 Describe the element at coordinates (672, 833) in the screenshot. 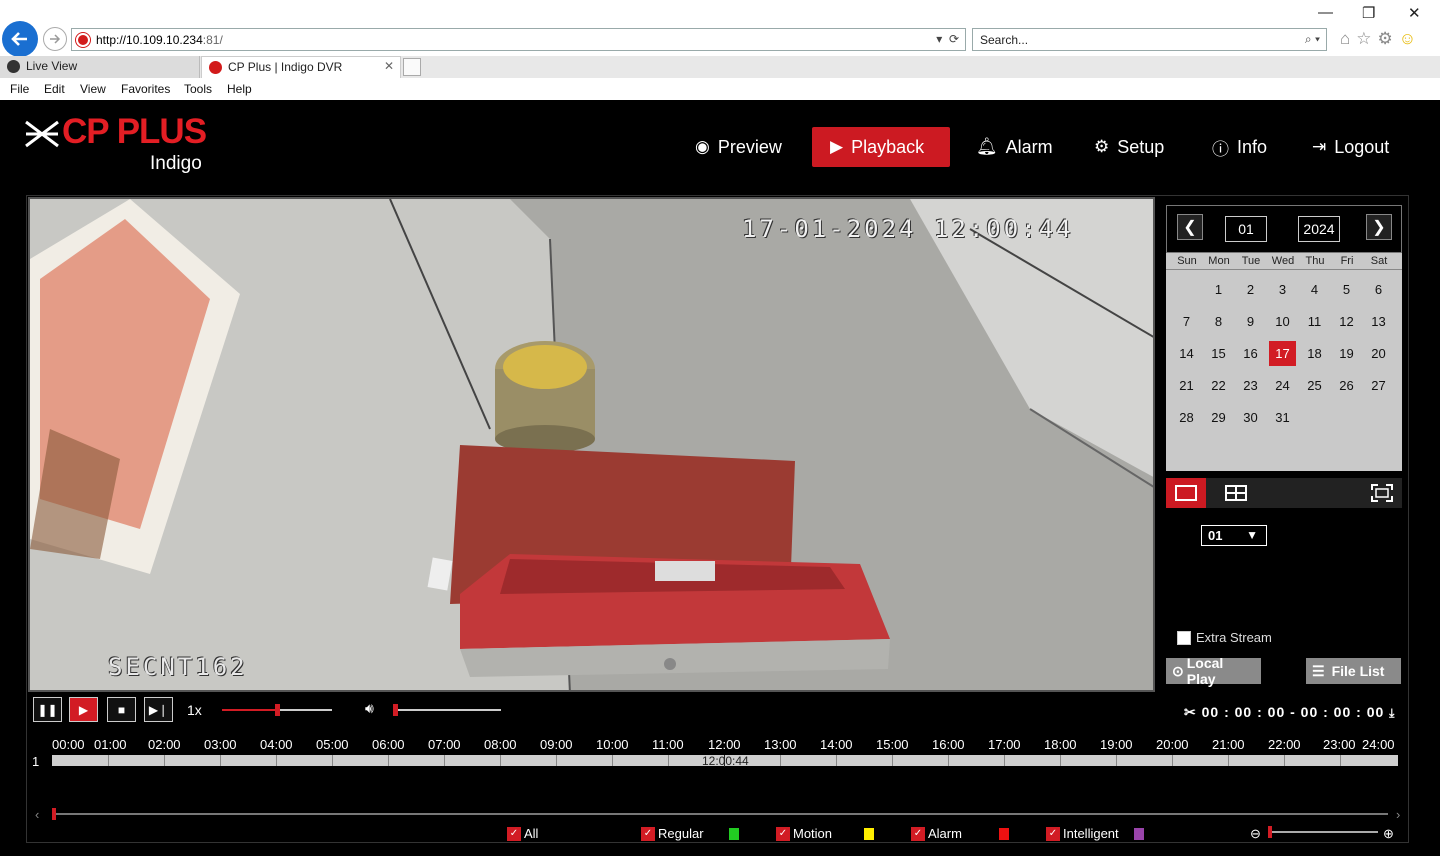

I see `legend-regular: ✓ Regular` at that location.